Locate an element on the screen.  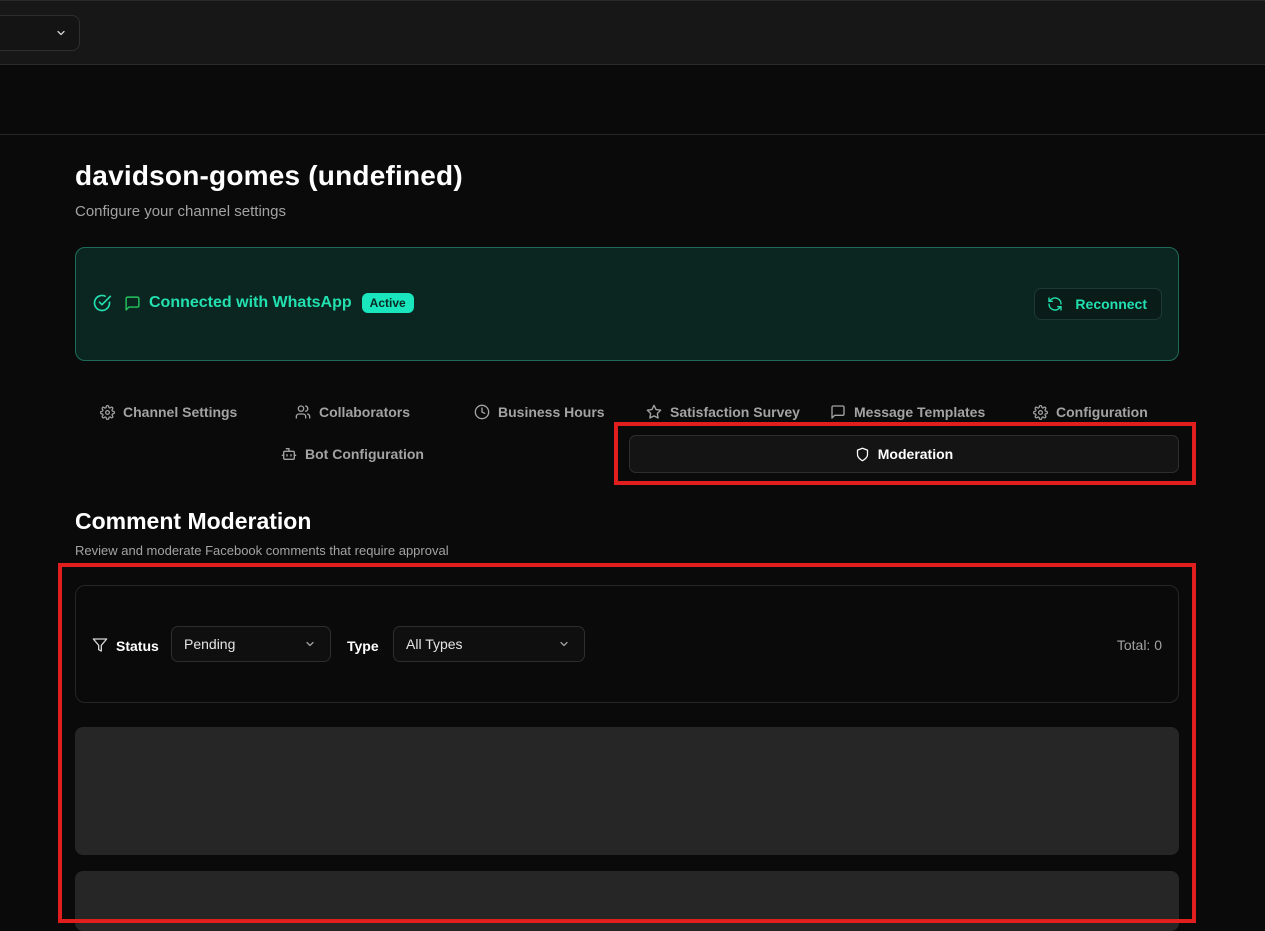
refresh-icon is located at coordinates (1055, 304).